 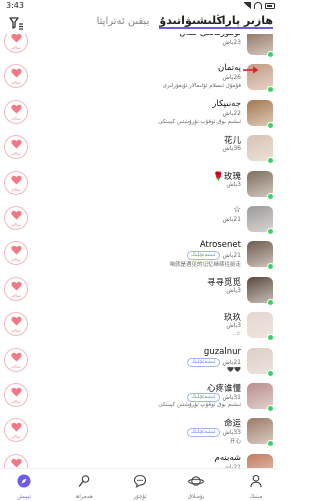 I want to click on nav-companion: ھەمراھ, so click(x=84, y=486).